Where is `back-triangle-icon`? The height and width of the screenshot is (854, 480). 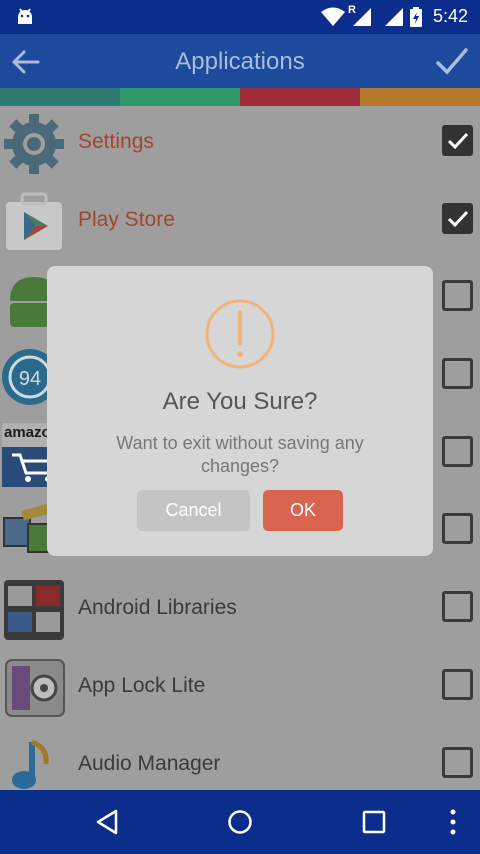
back-triangle-icon is located at coordinates (107, 822).